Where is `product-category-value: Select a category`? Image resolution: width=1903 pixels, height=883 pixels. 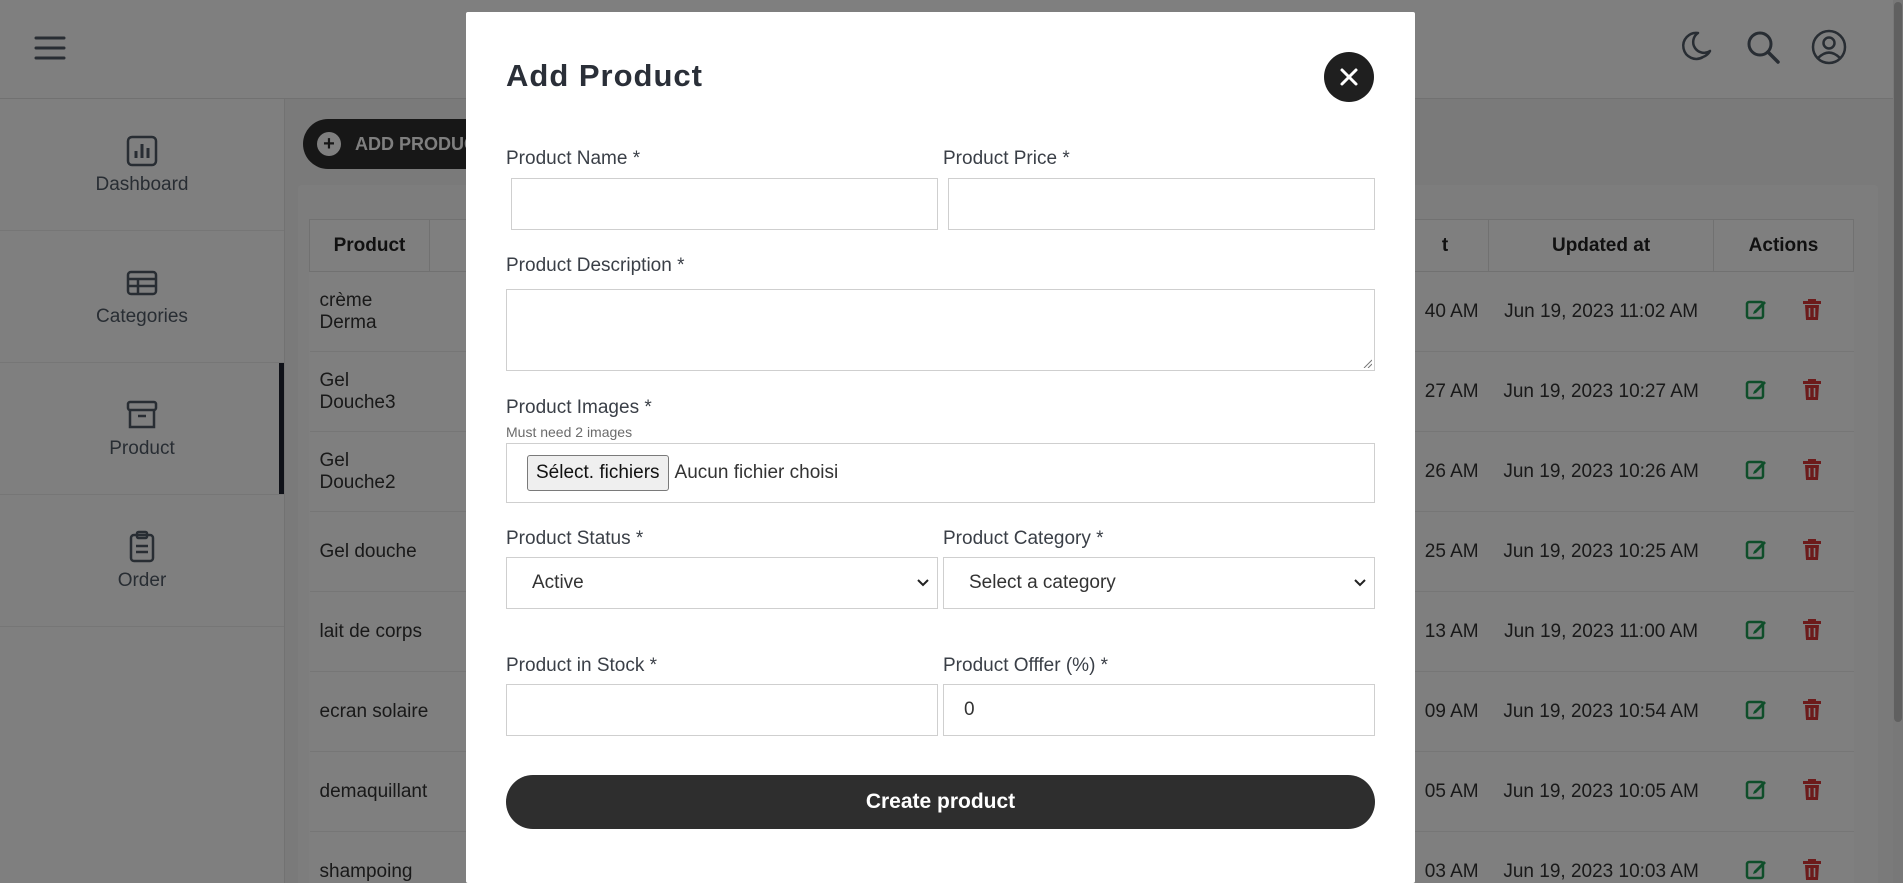 product-category-value: Select a category is located at coordinates (1042, 582).